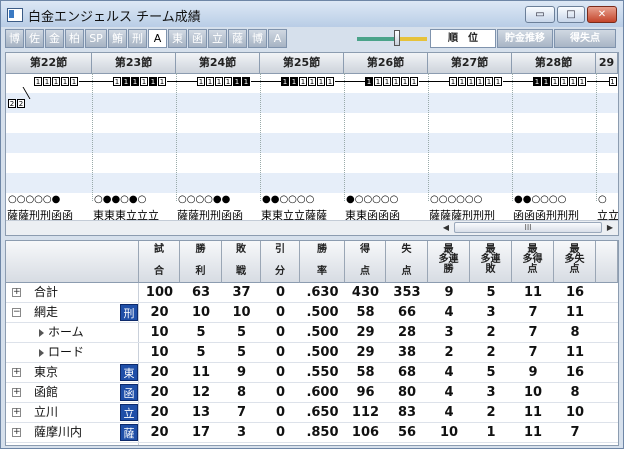 Image resolution: width=624 pixels, height=449 pixels. What do you see at coordinates (280, 262) in the screenshot?
I see `column-header: 引分` at bounding box center [280, 262].